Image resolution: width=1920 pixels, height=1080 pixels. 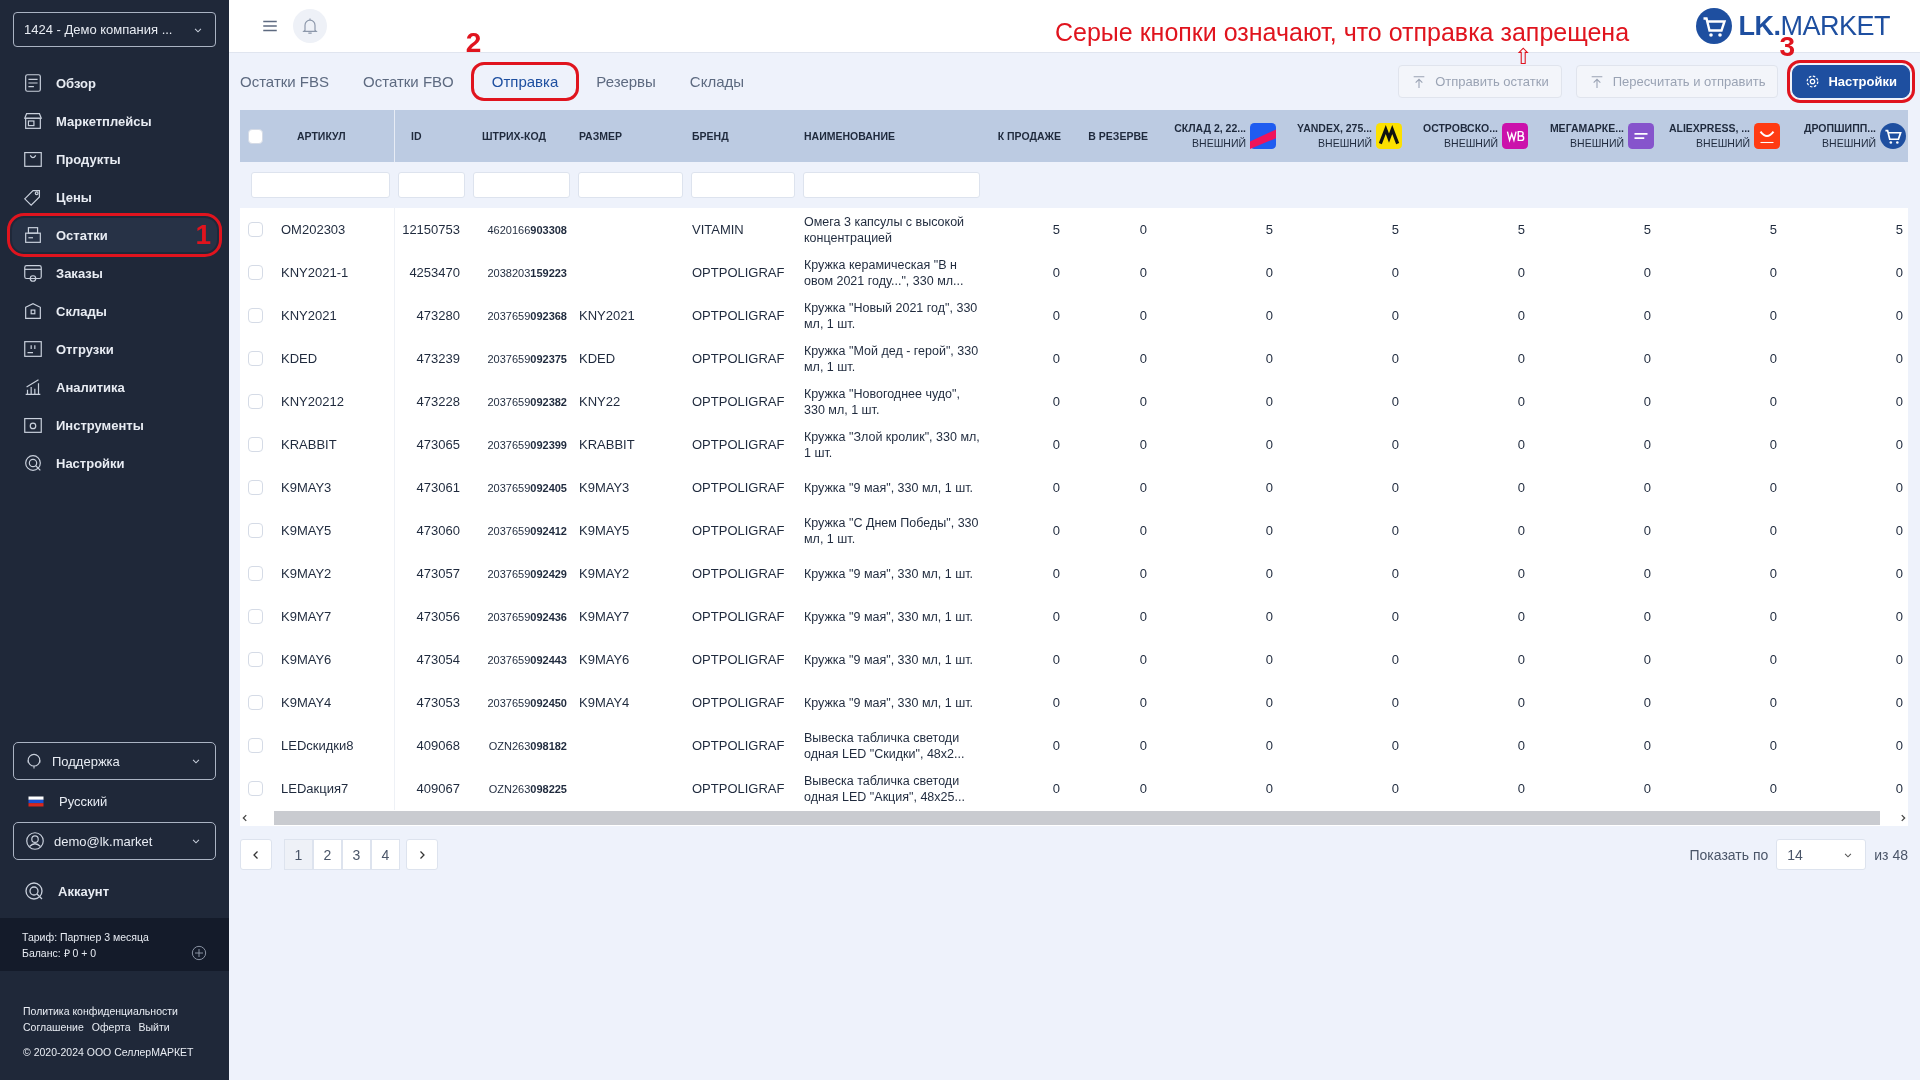 What do you see at coordinates (438, 659) in the screenshot?
I see `table-cell-text: 473054` at bounding box center [438, 659].